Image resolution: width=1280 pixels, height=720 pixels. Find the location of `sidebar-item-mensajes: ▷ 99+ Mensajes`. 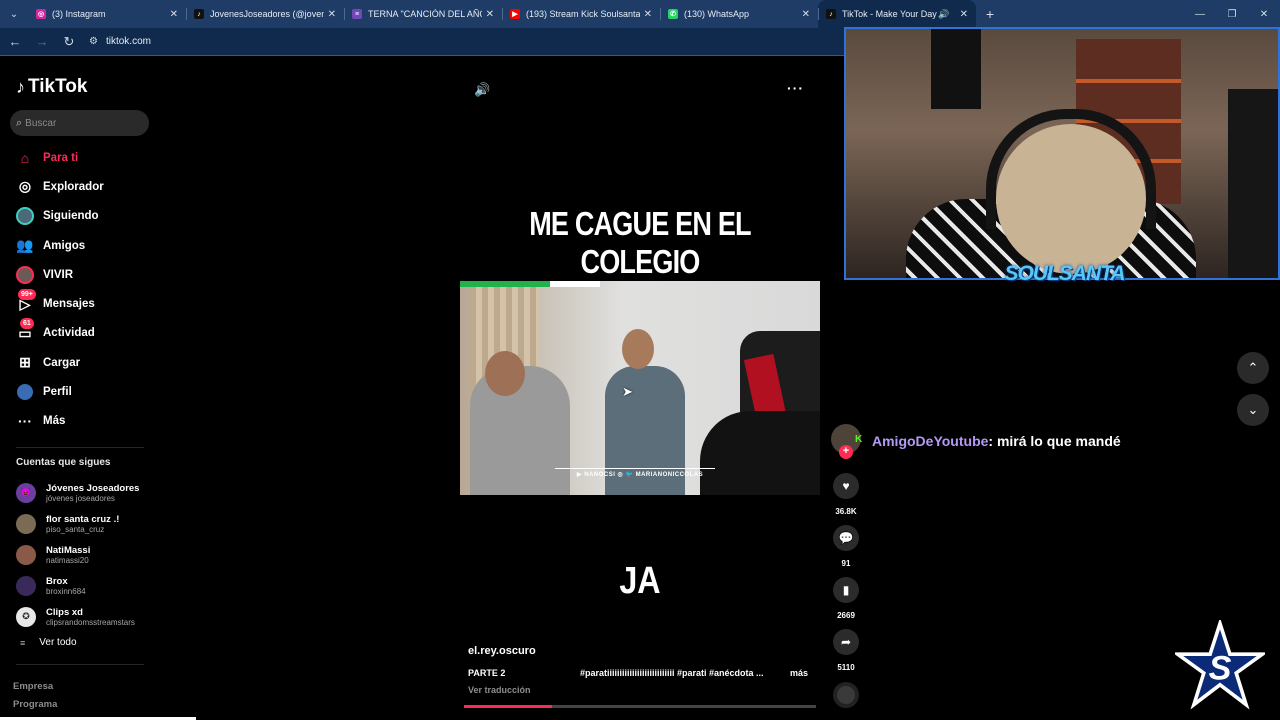

sidebar-item-mensajes: ▷ 99+ Mensajes is located at coordinates (80, 303).